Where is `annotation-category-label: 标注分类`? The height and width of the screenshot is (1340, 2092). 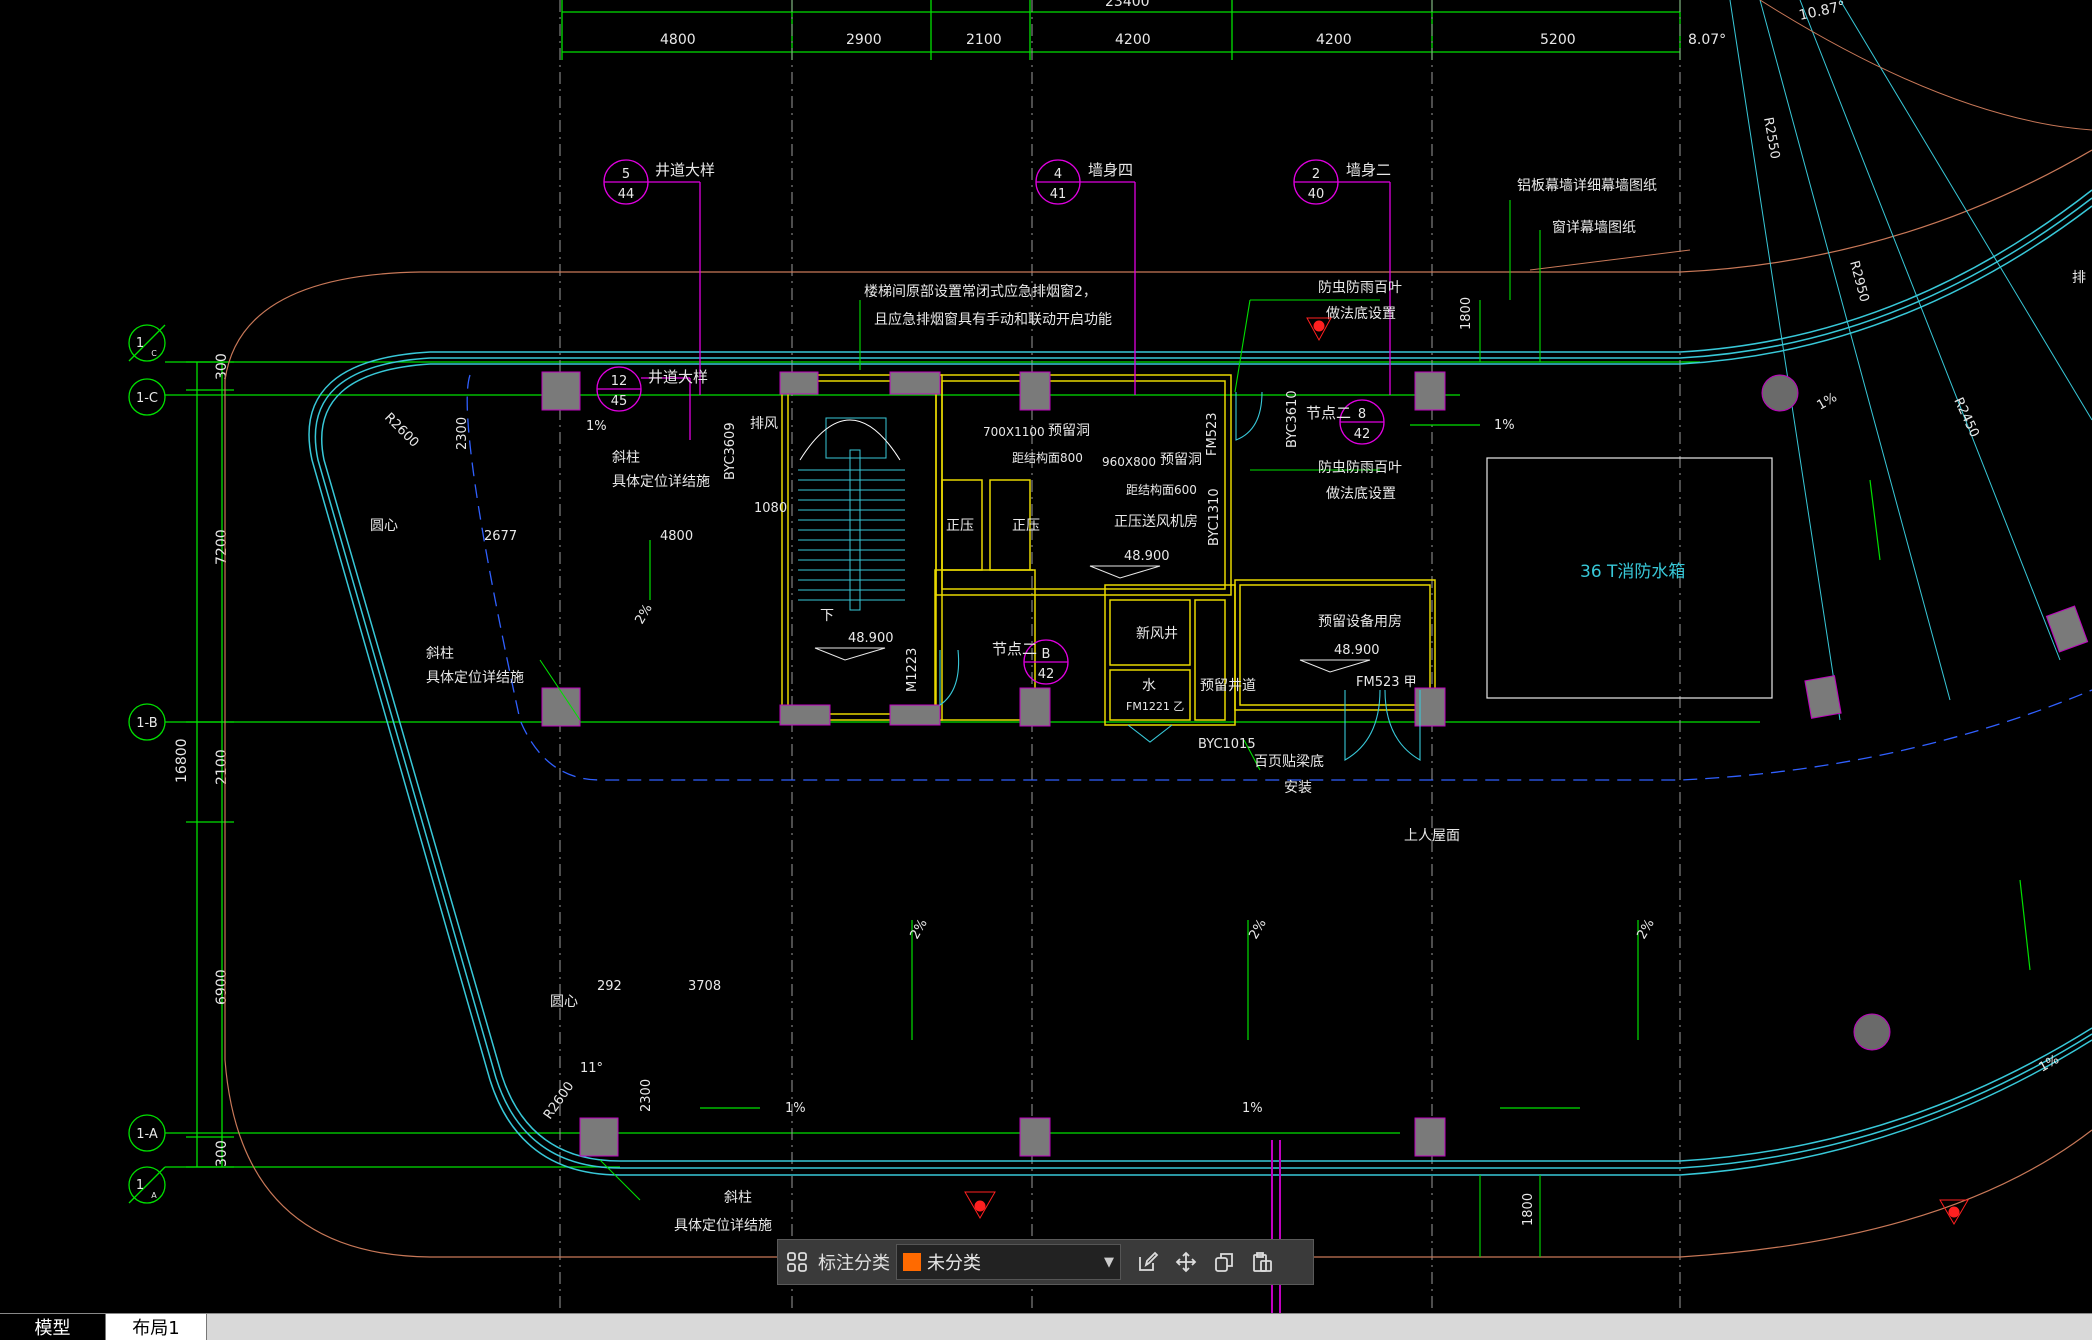 annotation-category-label: 标注分类 is located at coordinates (854, 1263).